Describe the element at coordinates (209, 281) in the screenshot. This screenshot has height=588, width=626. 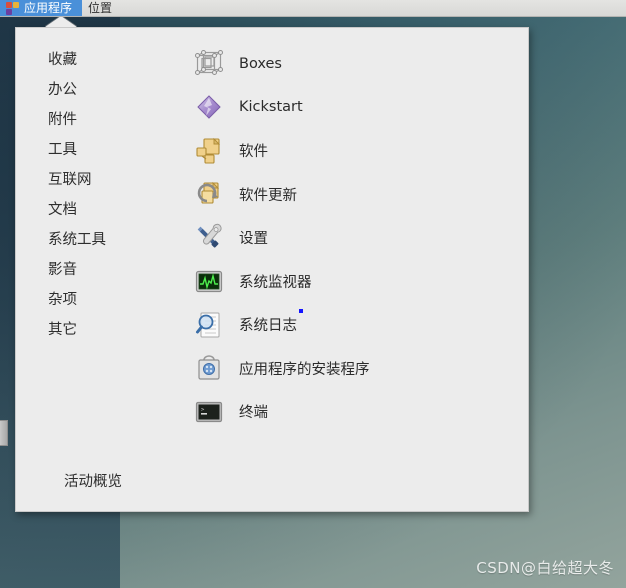
I see `system-monitor-icon` at that location.